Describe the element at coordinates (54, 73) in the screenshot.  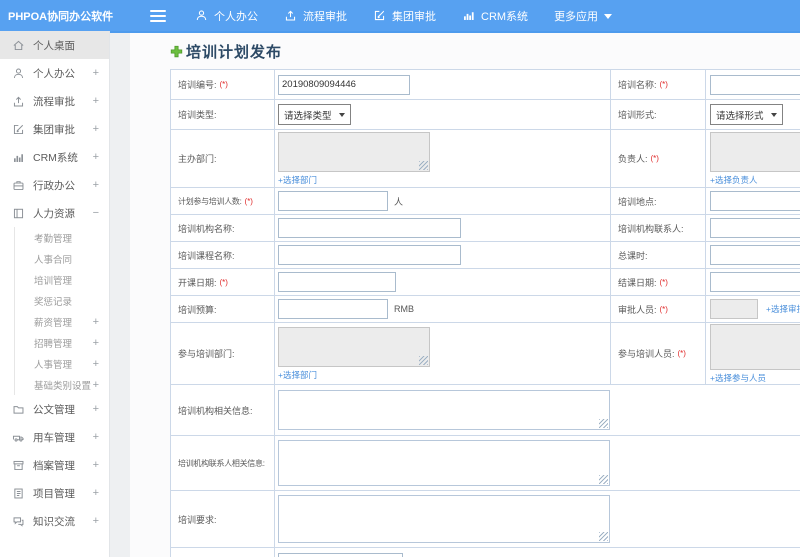
I see `sidebar-item-personal-office: 个人办公 +` at that location.